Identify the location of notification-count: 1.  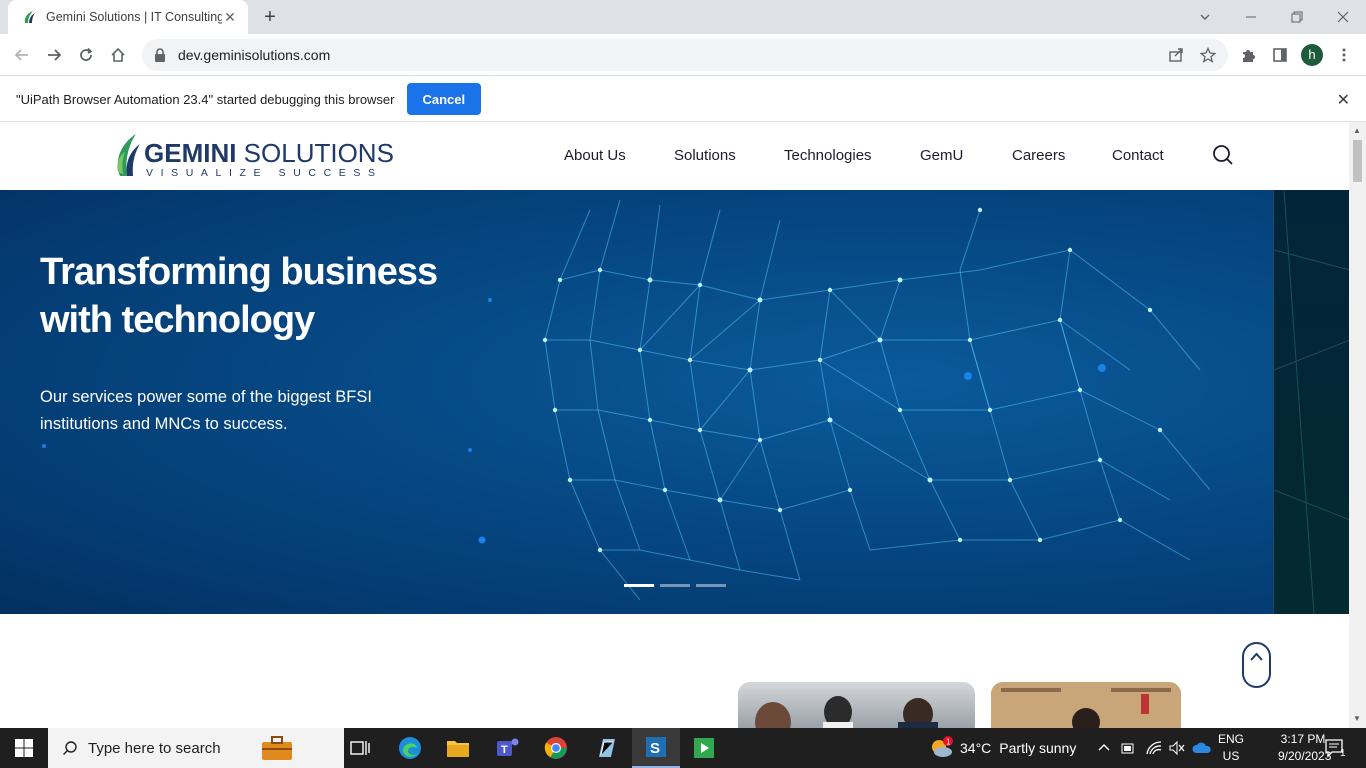
(1343, 753).